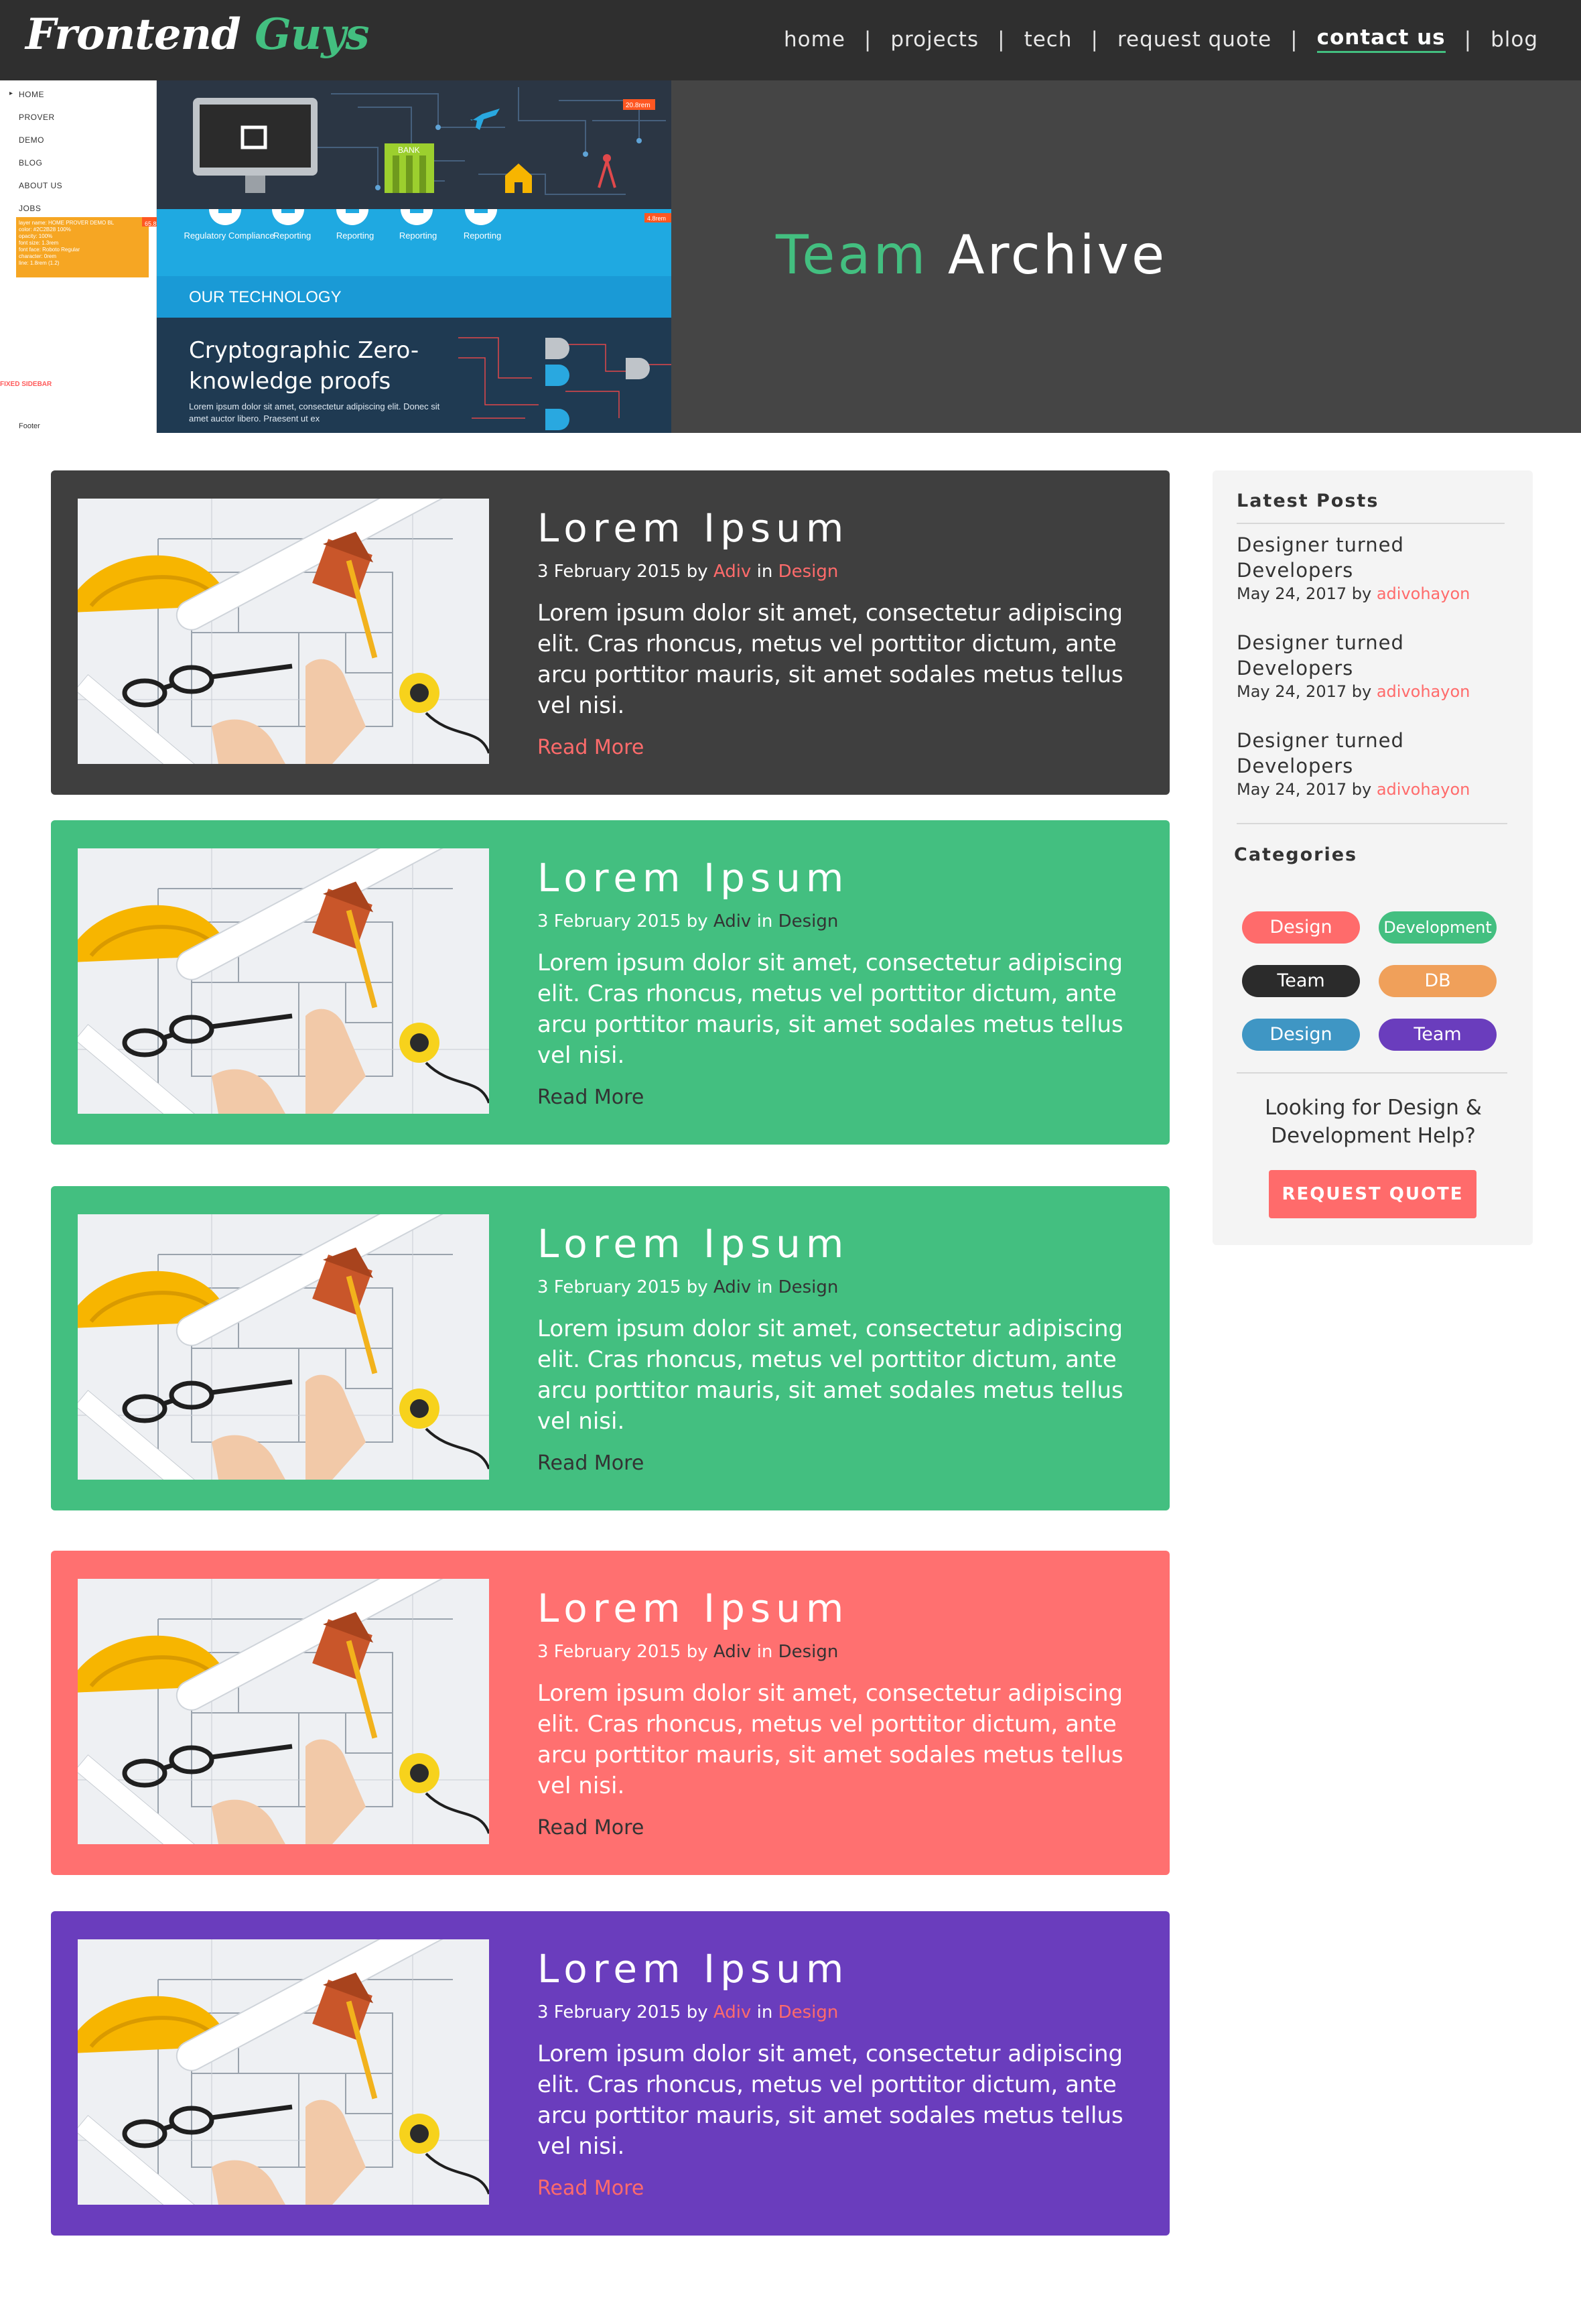 The height and width of the screenshot is (2324, 1581). Describe the element at coordinates (638, 105) in the screenshot. I see `circuit-measure-tag: 20.8rem` at that location.